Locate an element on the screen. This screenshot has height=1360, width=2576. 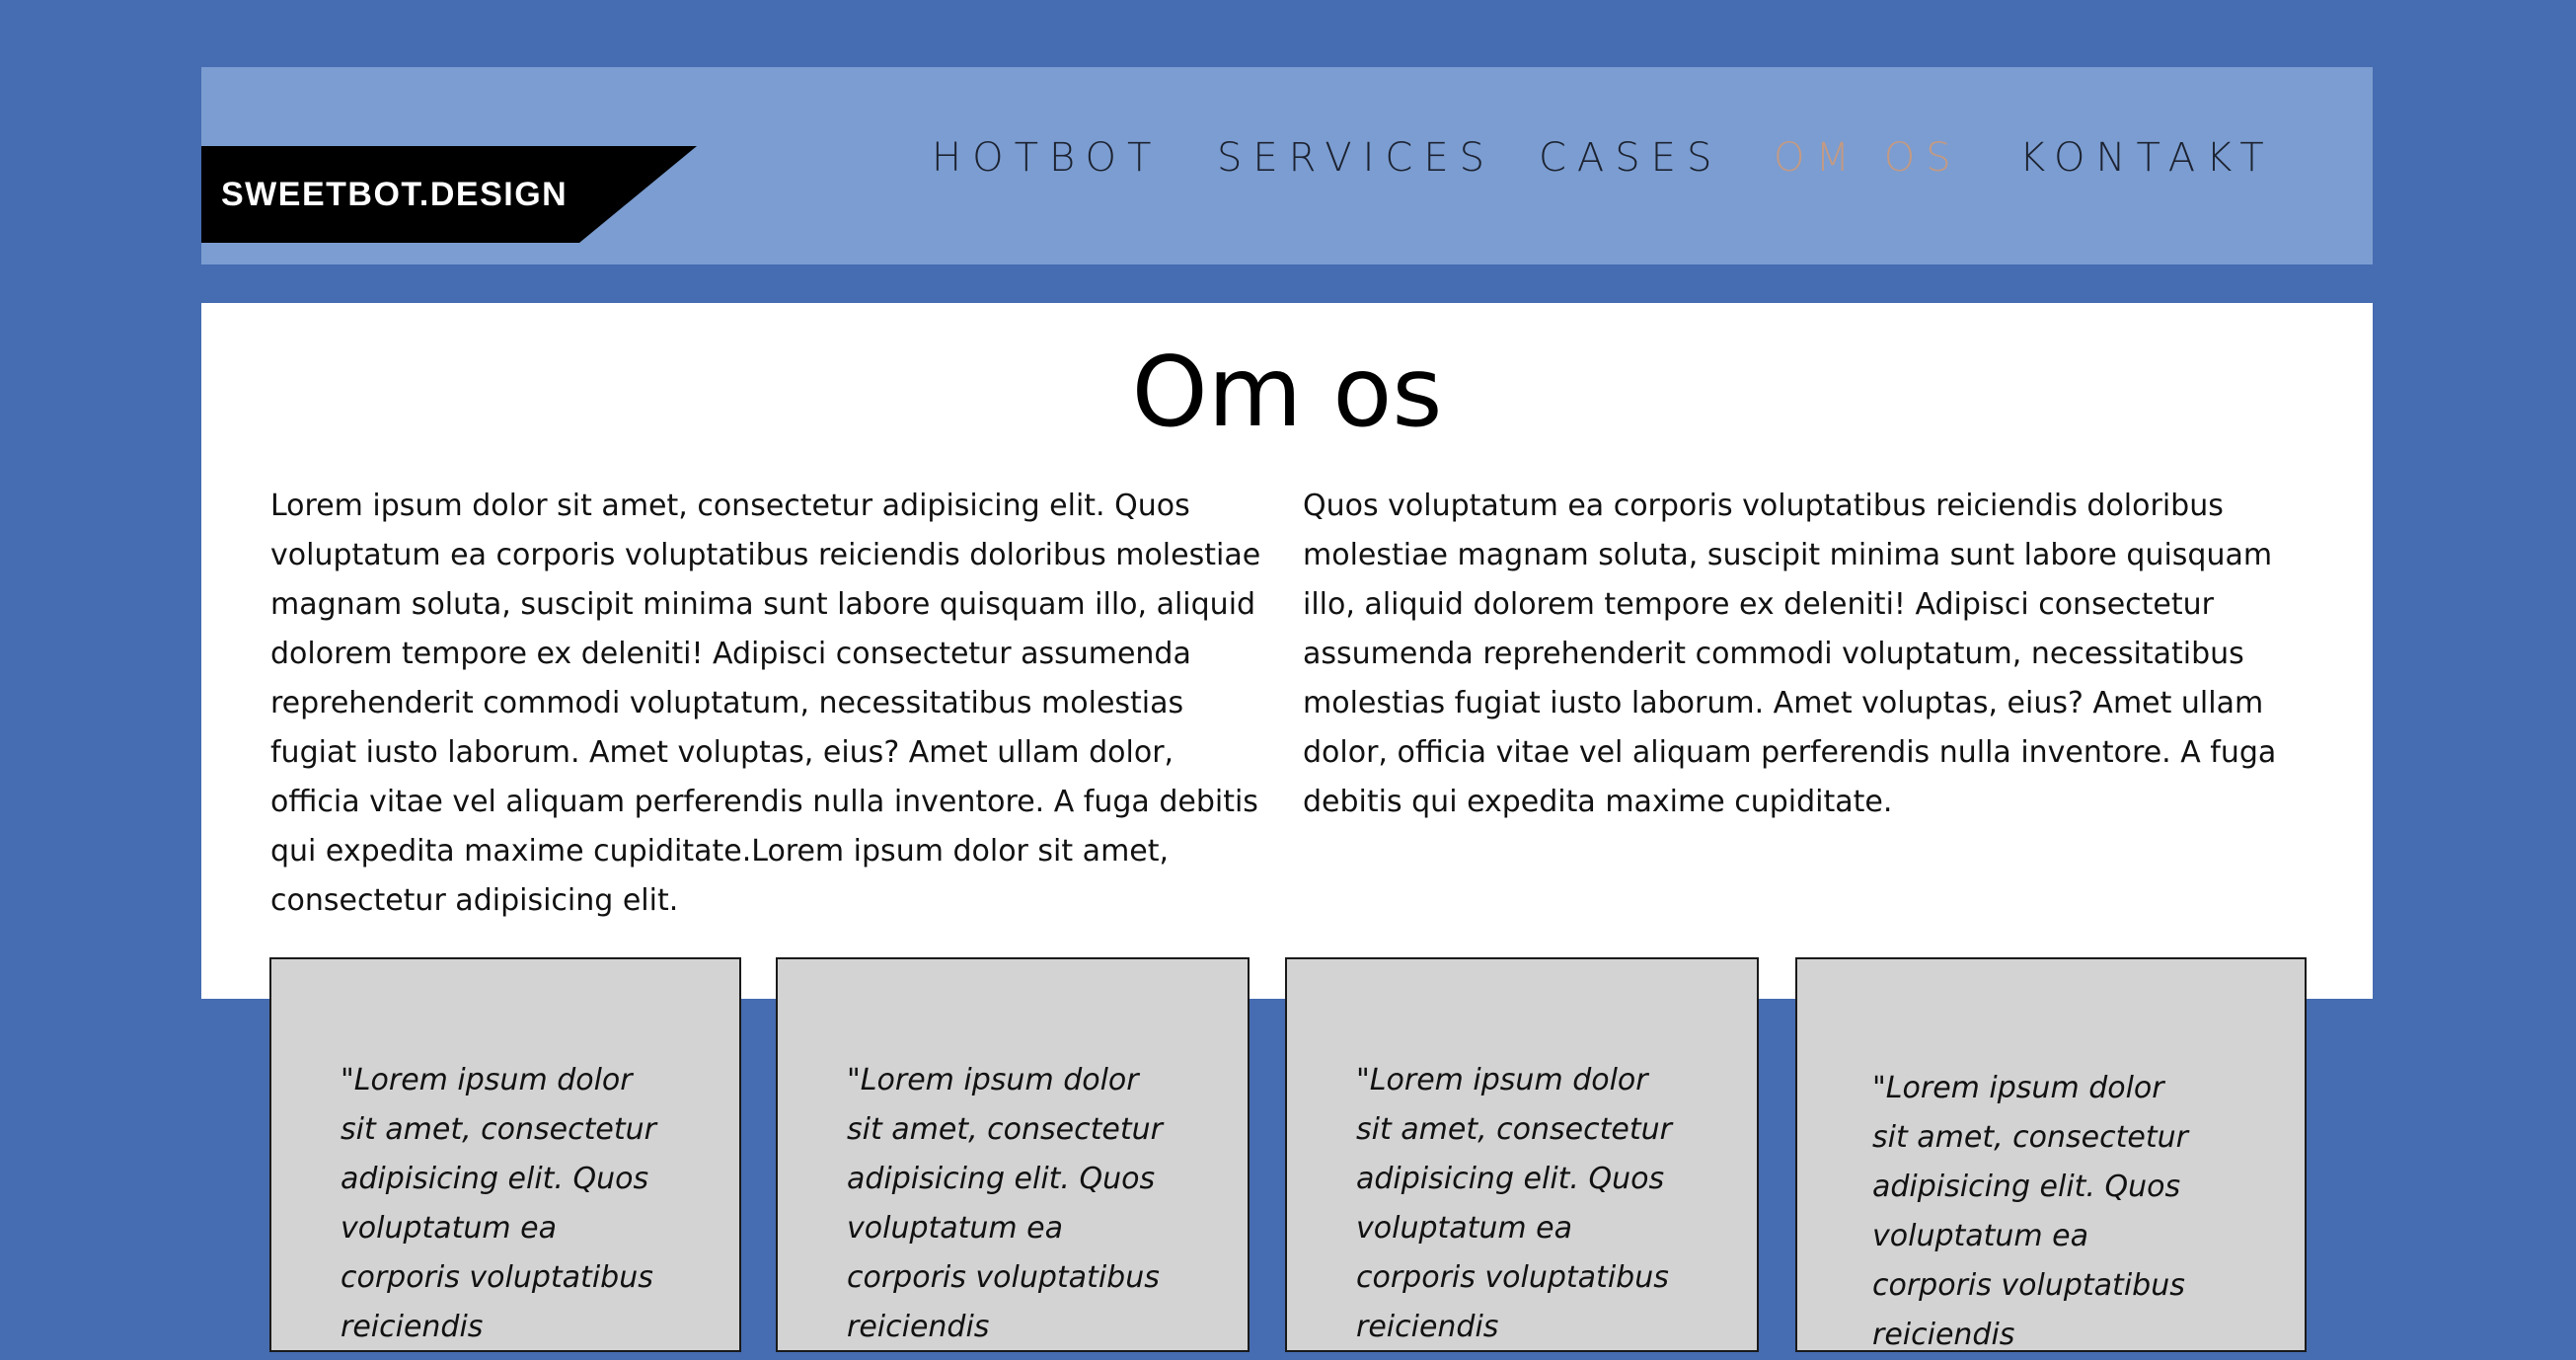
nav-link-cases: CASES is located at coordinates (1631, 158).